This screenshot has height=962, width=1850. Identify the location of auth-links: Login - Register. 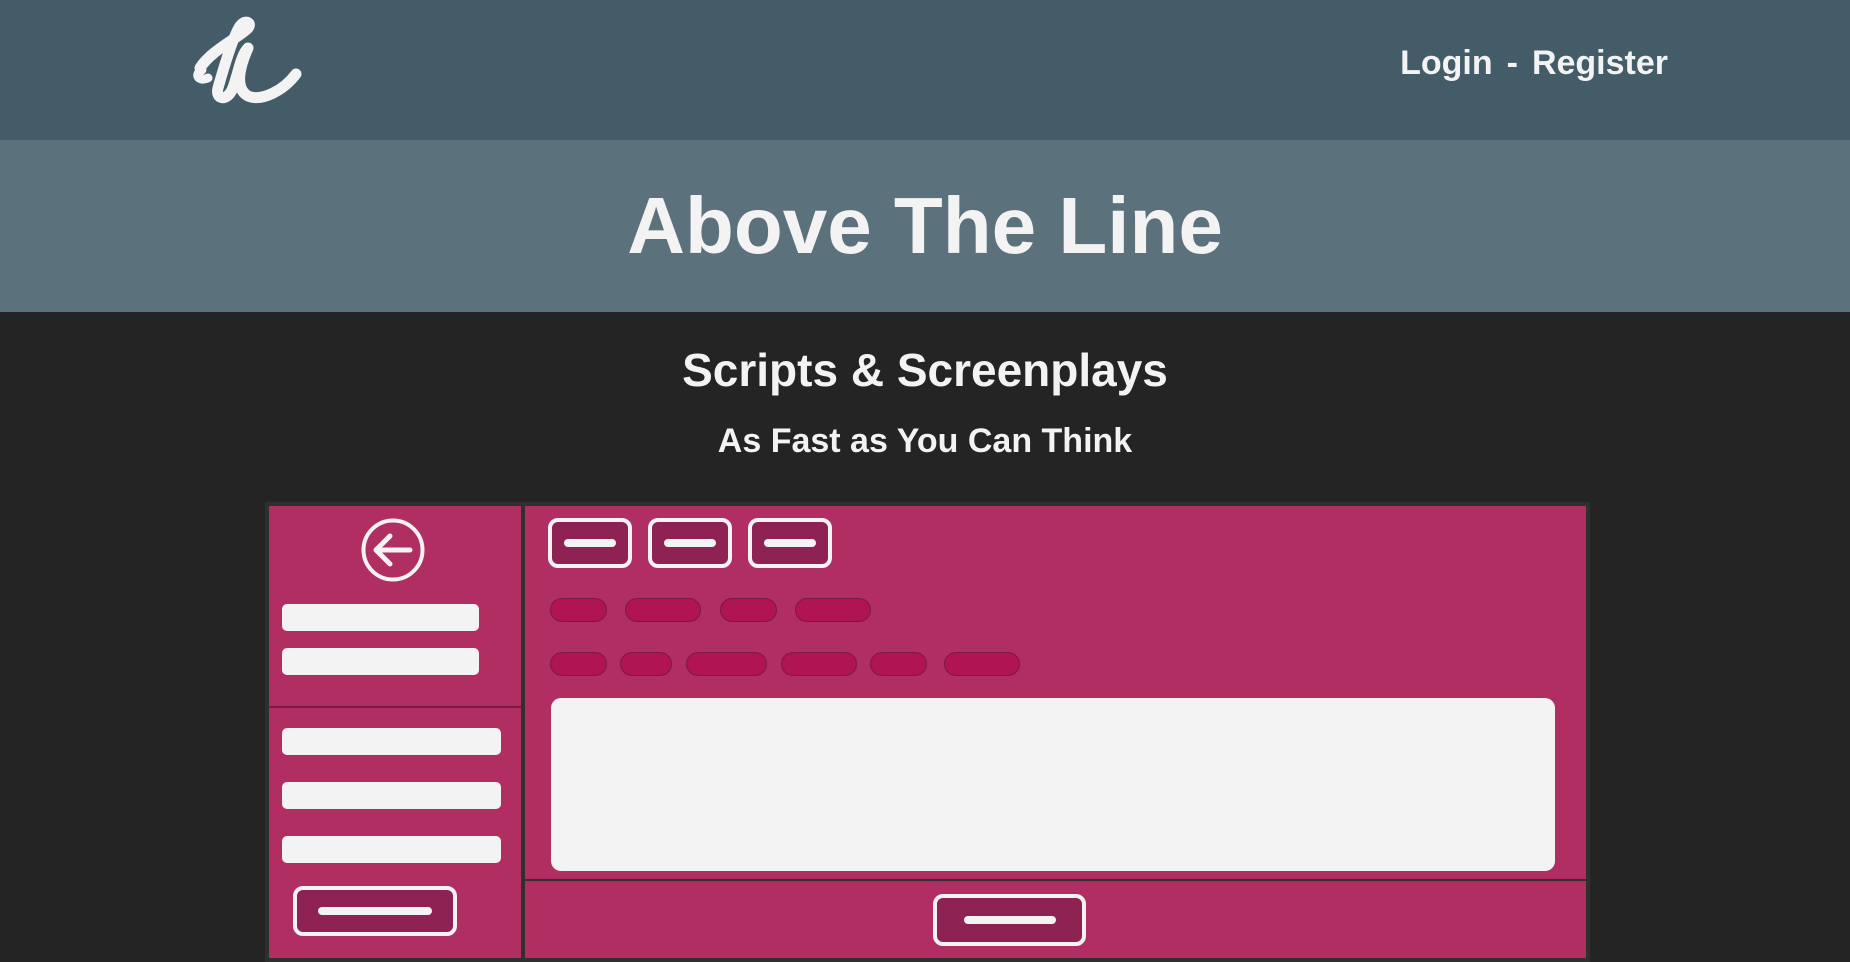
(1534, 63).